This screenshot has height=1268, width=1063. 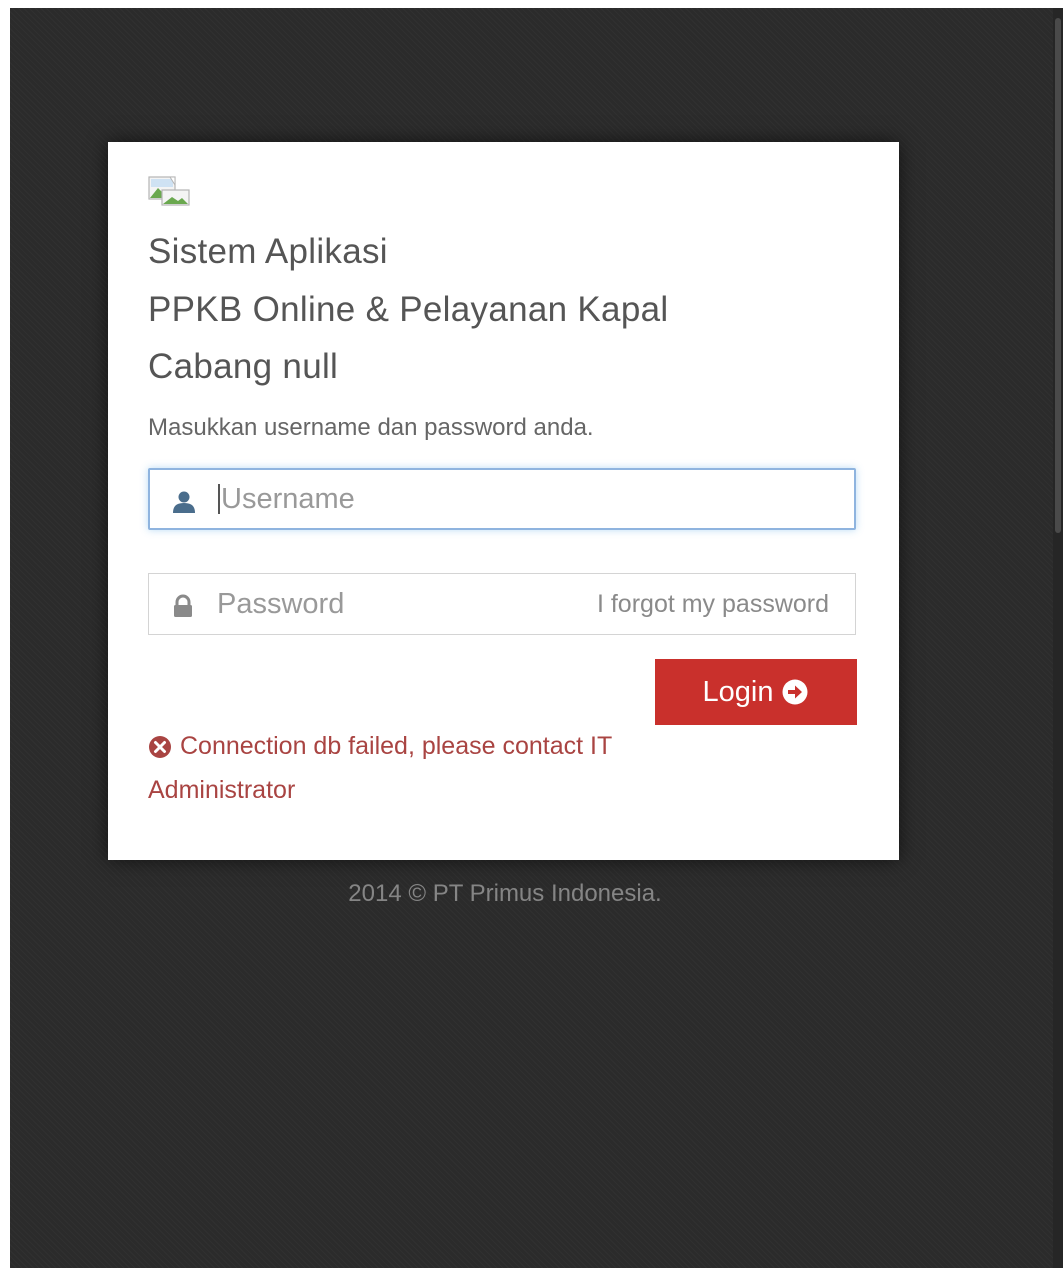 I want to click on vertical-scrollbar, so click(x=1058, y=638).